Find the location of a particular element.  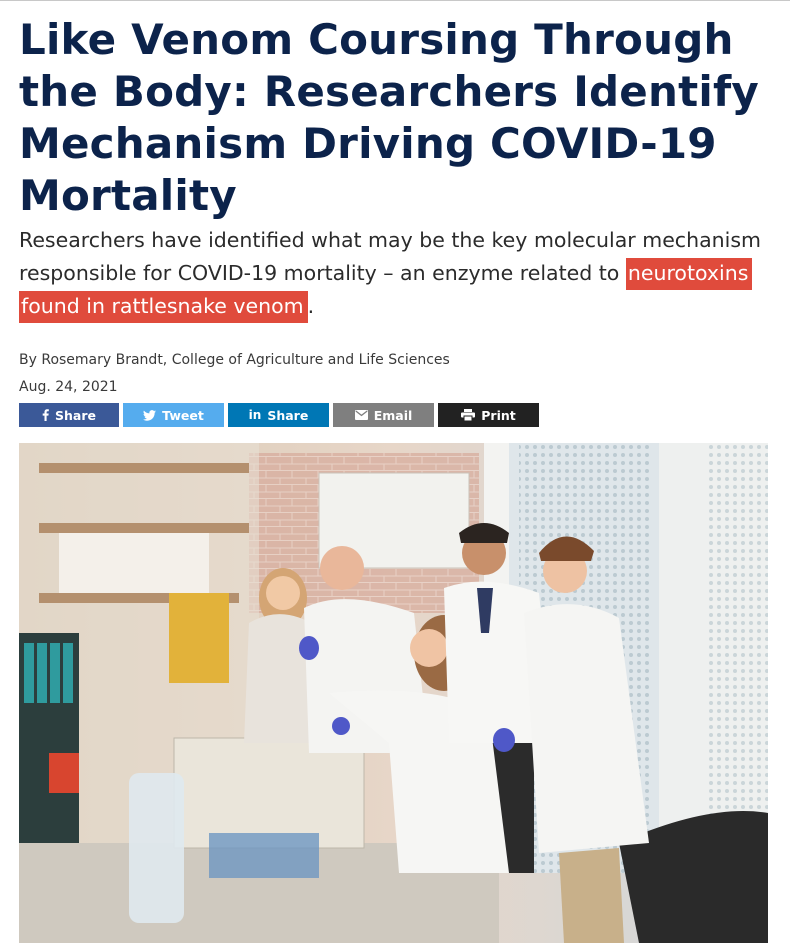

envelope-icon is located at coordinates (361, 415).